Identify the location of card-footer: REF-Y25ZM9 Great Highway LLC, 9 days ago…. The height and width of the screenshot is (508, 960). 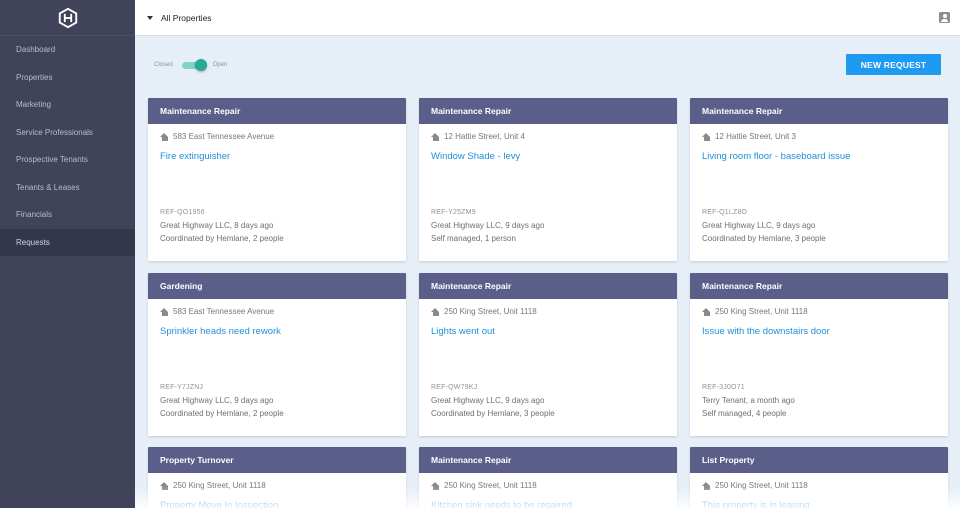
(487, 225).